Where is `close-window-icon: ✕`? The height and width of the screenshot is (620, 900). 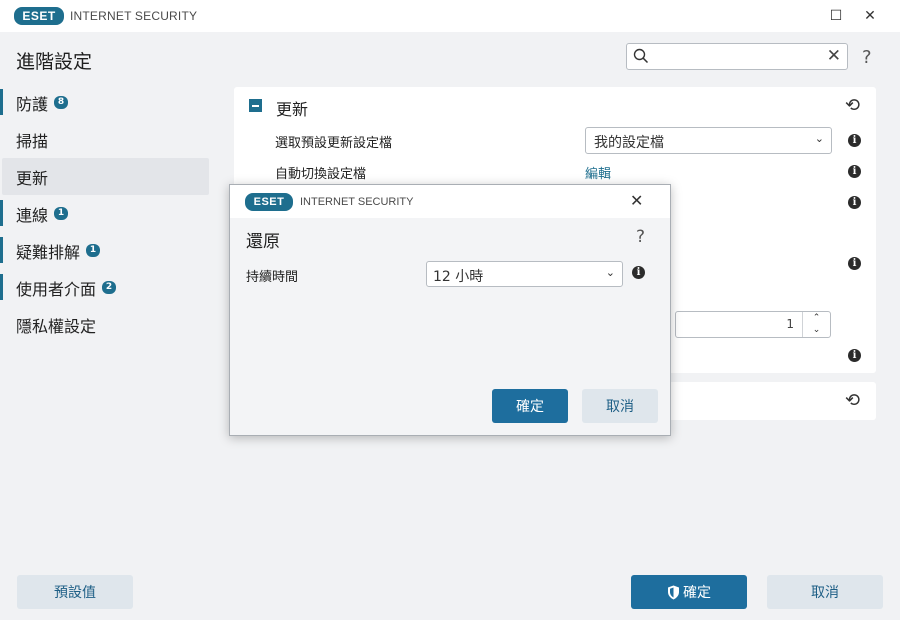
close-window-icon: ✕ is located at coordinates (870, 16).